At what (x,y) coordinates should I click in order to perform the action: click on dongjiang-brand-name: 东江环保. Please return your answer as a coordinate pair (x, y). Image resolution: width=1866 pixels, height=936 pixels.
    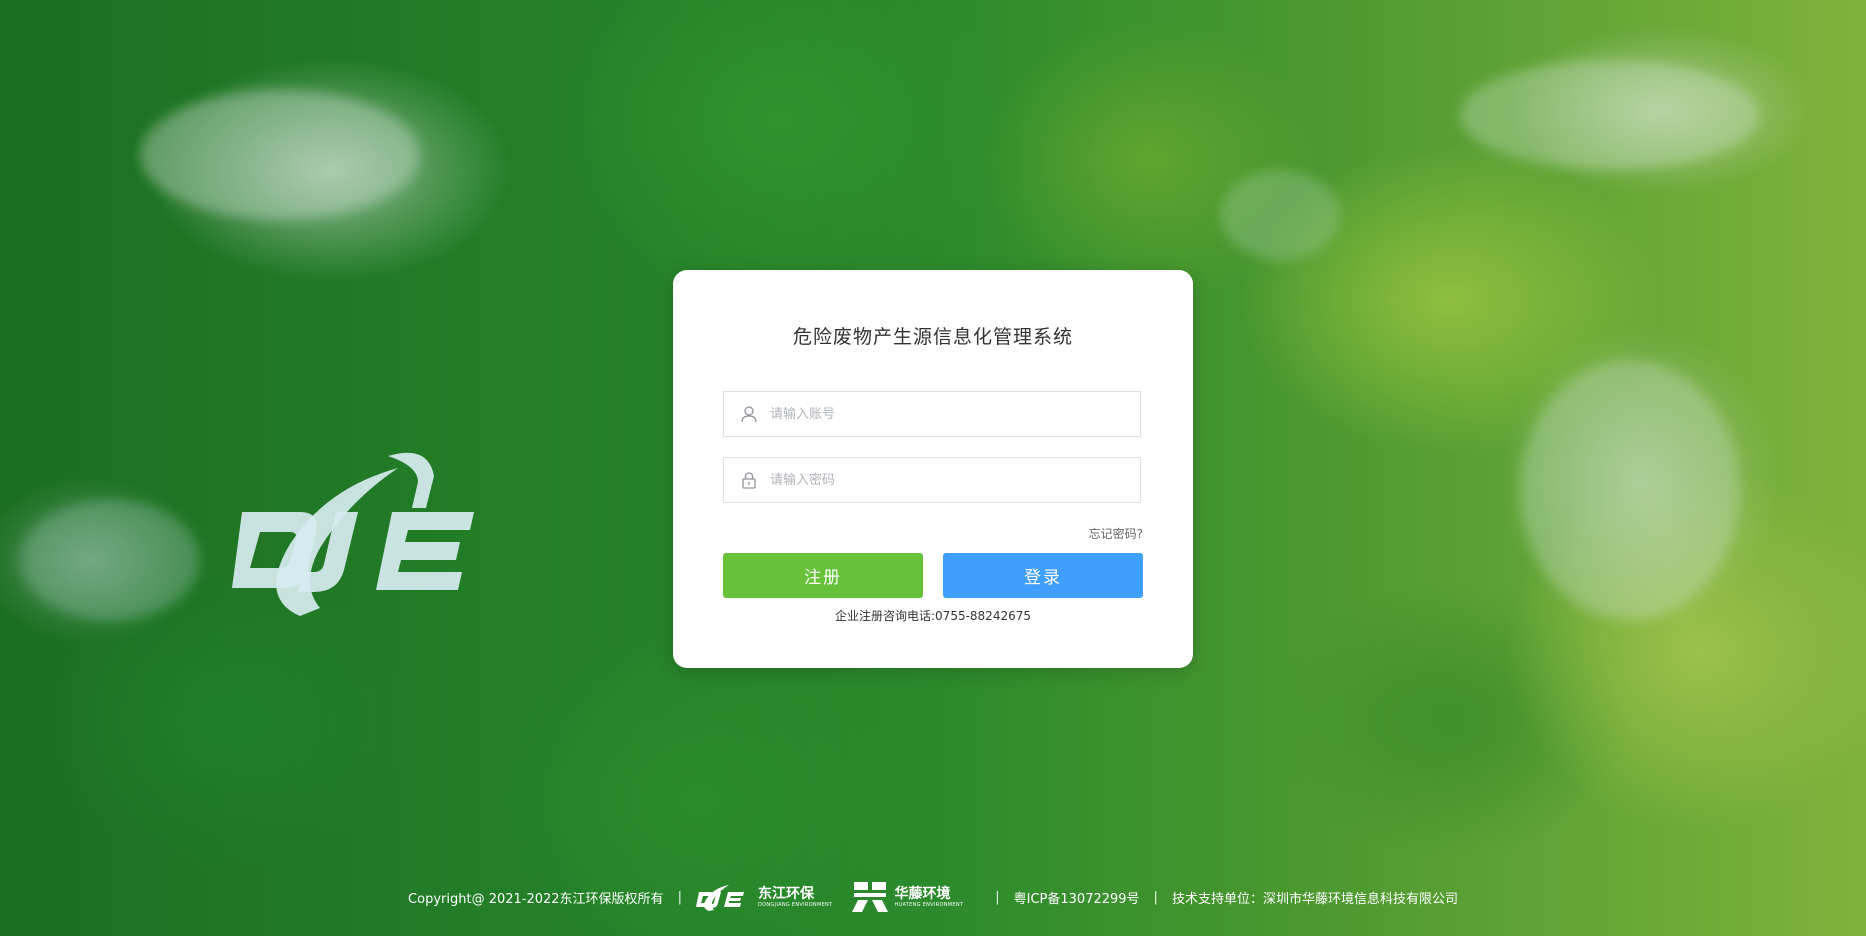
    Looking at the image, I should click on (785, 893).